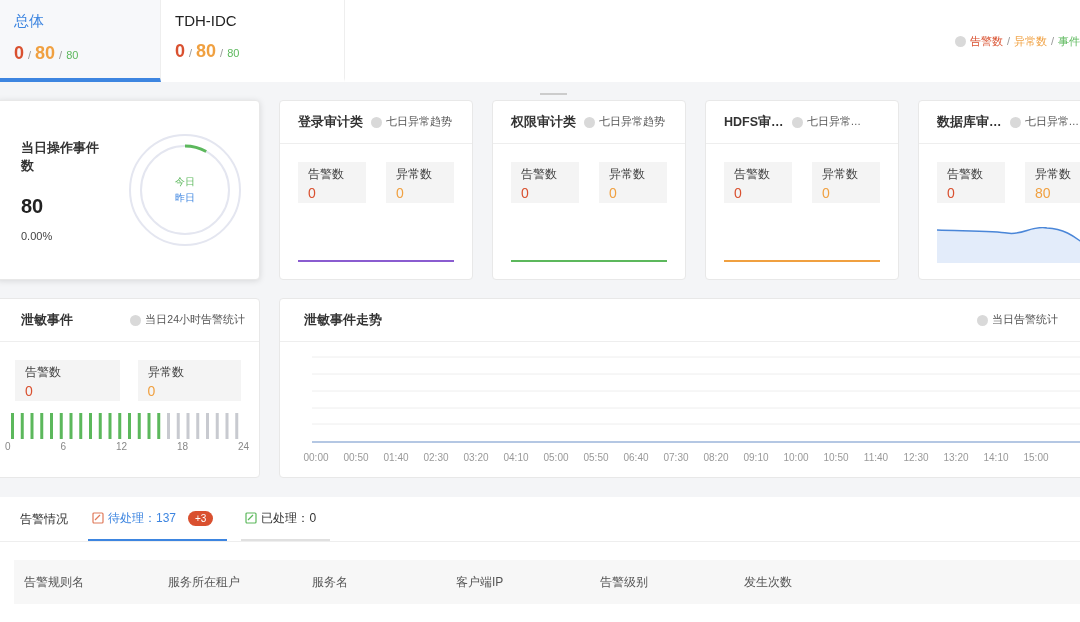  Describe the element at coordinates (330, 122) in the screenshot. I see `card-title: 登录审计类` at that location.